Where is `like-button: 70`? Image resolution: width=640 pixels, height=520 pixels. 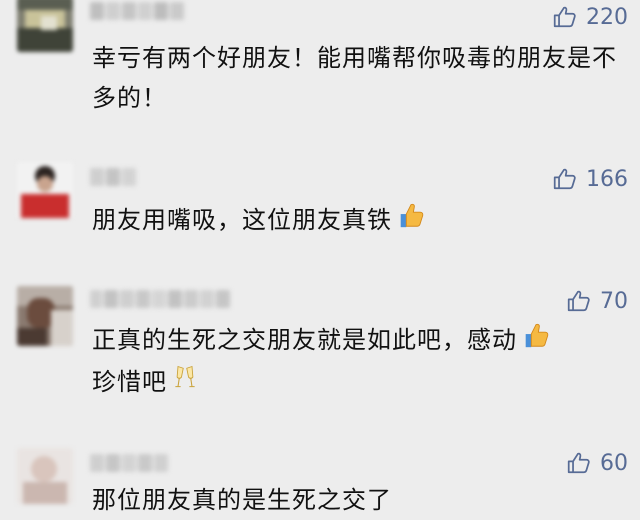 like-button: 70 is located at coordinates (597, 301).